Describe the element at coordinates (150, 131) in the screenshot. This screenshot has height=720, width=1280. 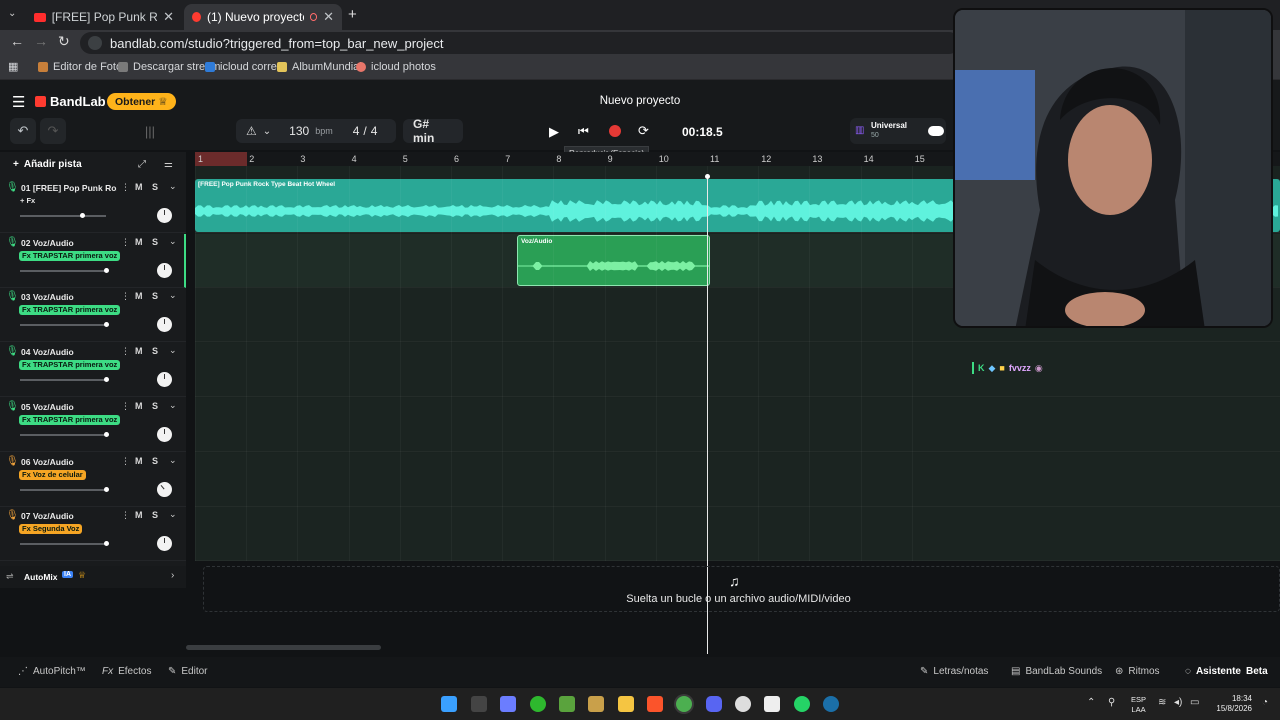
I see `piano-keys-button: |||` at that location.